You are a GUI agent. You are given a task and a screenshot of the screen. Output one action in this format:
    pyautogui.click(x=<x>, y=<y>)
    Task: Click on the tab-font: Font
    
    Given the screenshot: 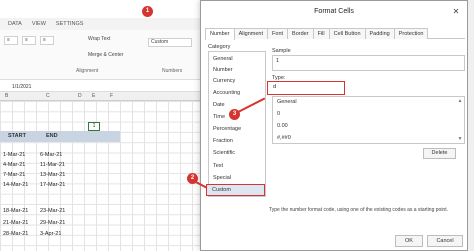 What is the action you would take?
    pyautogui.click(x=278, y=33)
    